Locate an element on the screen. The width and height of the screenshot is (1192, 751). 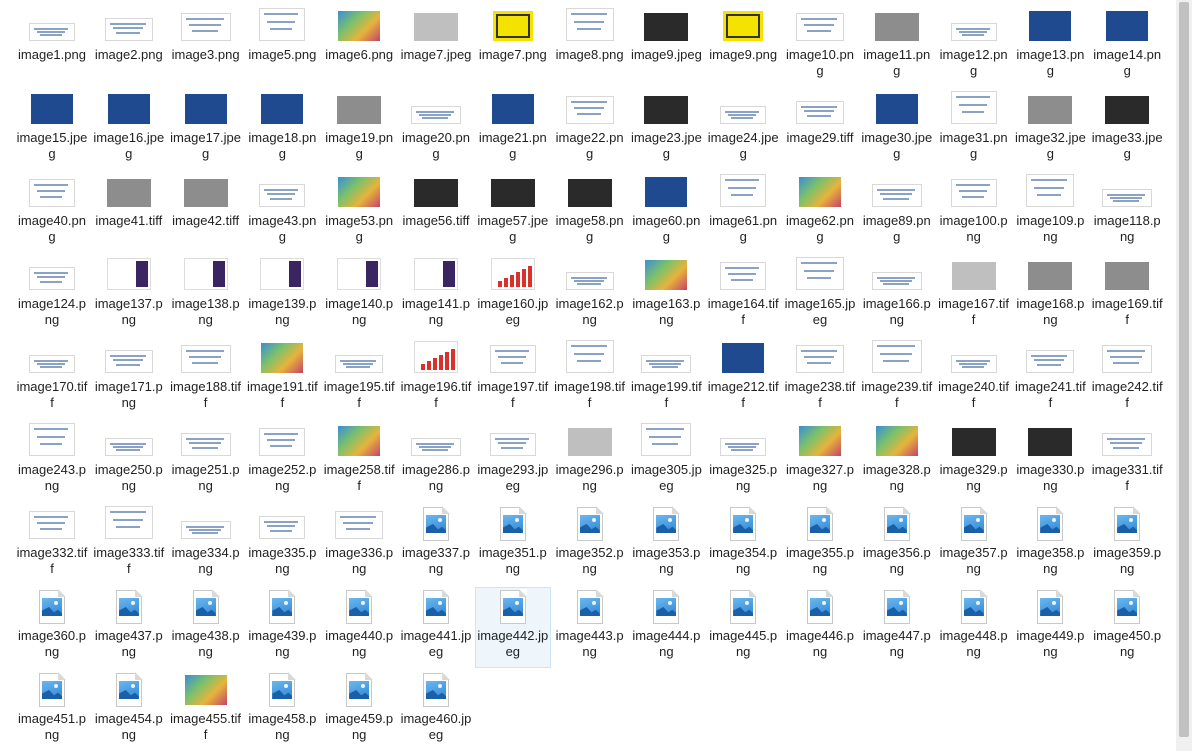
file-item: image5.png is located at coordinates (282, 46).